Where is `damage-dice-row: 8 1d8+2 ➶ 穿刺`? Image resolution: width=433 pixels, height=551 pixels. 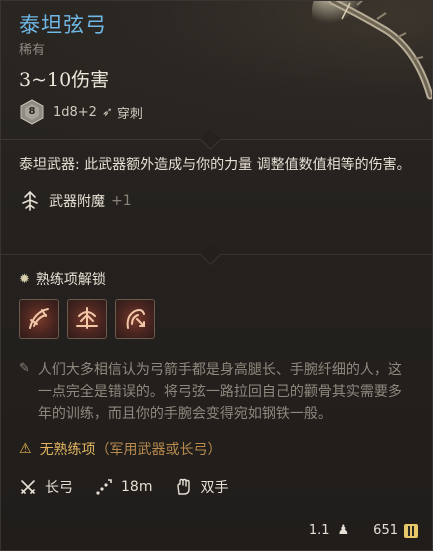
damage-dice-row: 8 1d8+2 ➶ 穿刺 is located at coordinates (81, 112).